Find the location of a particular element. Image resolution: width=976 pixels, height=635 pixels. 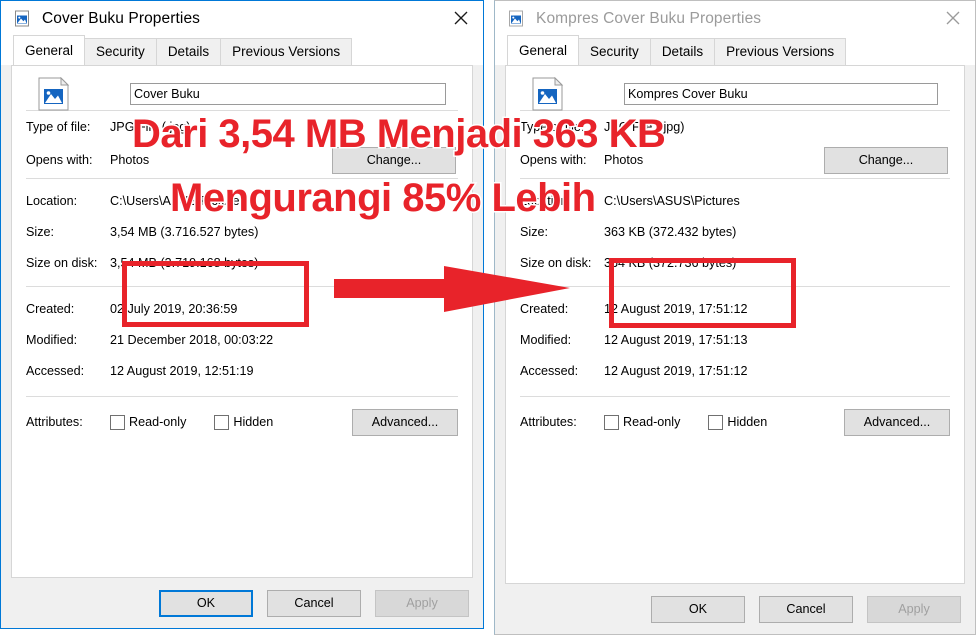

checkbox-read-only-left: Read-only is located at coordinates (148, 422).